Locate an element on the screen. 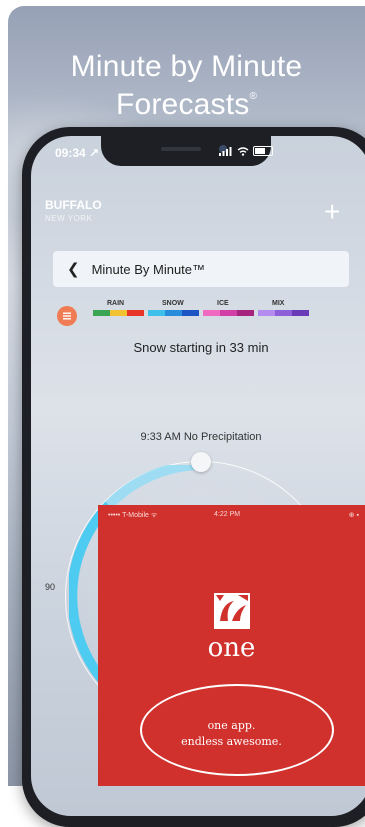 This screenshot has width=365, height=827. legend-label-snow: SNOW is located at coordinates (173, 303).